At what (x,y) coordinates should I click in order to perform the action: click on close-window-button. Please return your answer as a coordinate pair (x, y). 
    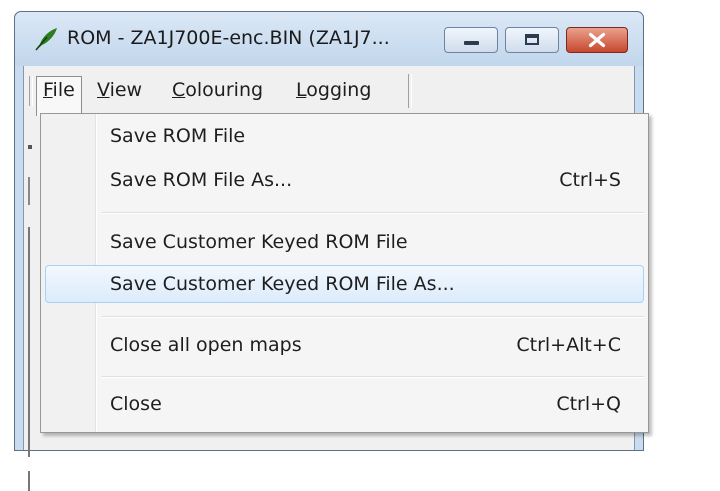
    Looking at the image, I should click on (597, 40).